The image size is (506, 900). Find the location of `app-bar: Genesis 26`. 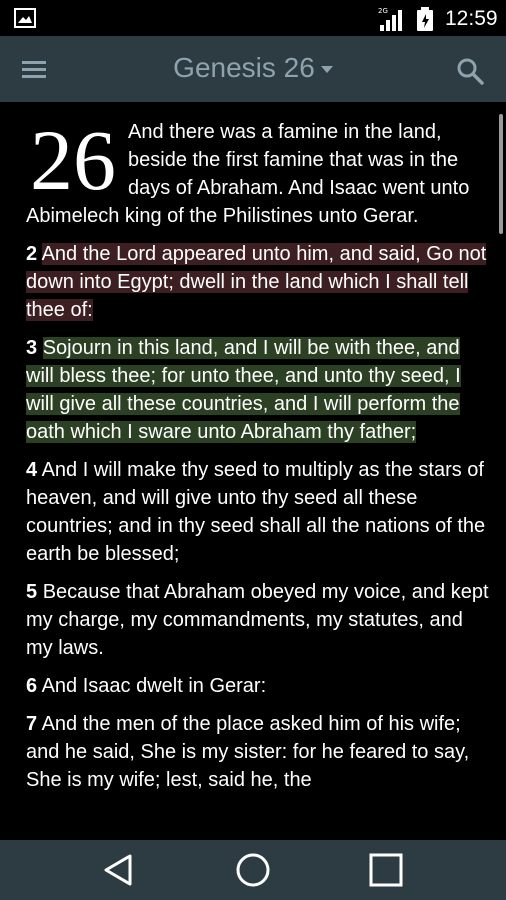

app-bar: Genesis 26 is located at coordinates (253, 69).